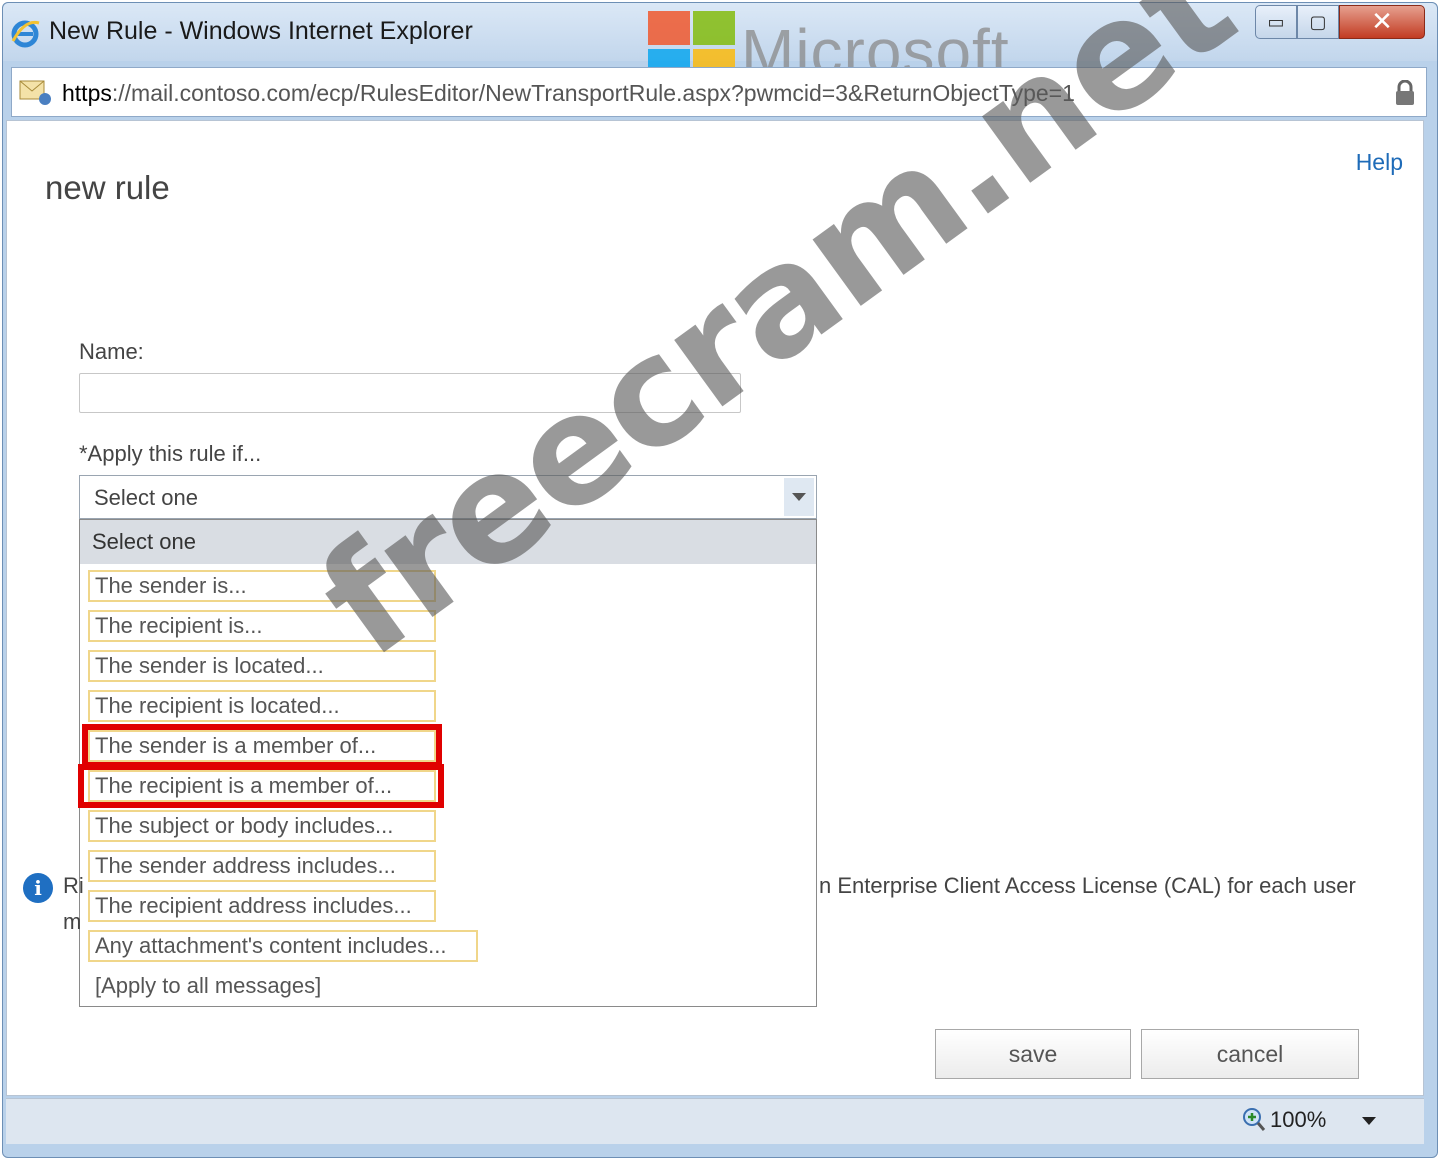  I want to click on url-protocol: https, so click(87, 93).